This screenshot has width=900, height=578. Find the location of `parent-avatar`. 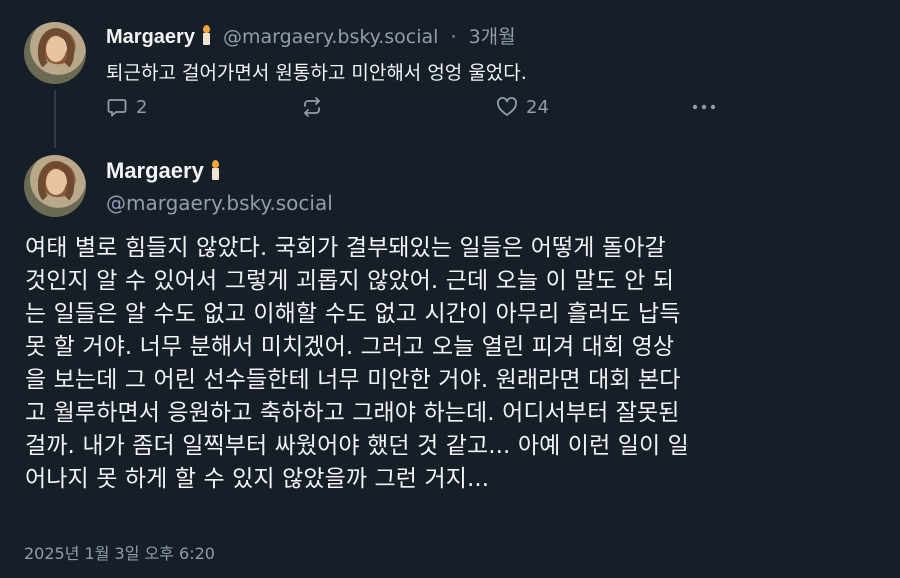

parent-avatar is located at coordinates (55, 53).